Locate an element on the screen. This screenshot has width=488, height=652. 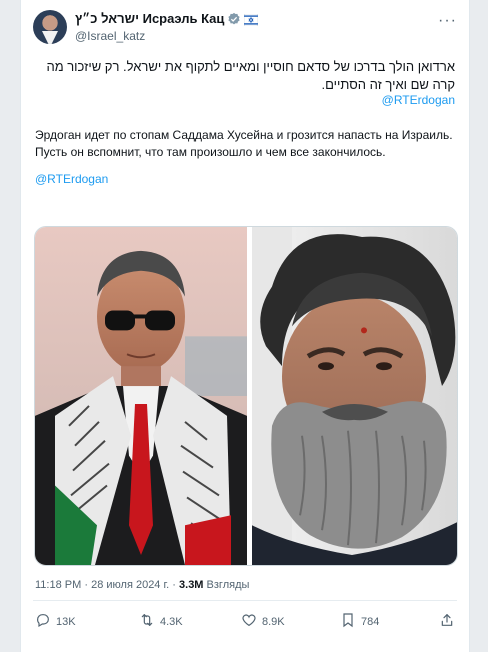
retweet-icon is located at coordinates (147, 621).